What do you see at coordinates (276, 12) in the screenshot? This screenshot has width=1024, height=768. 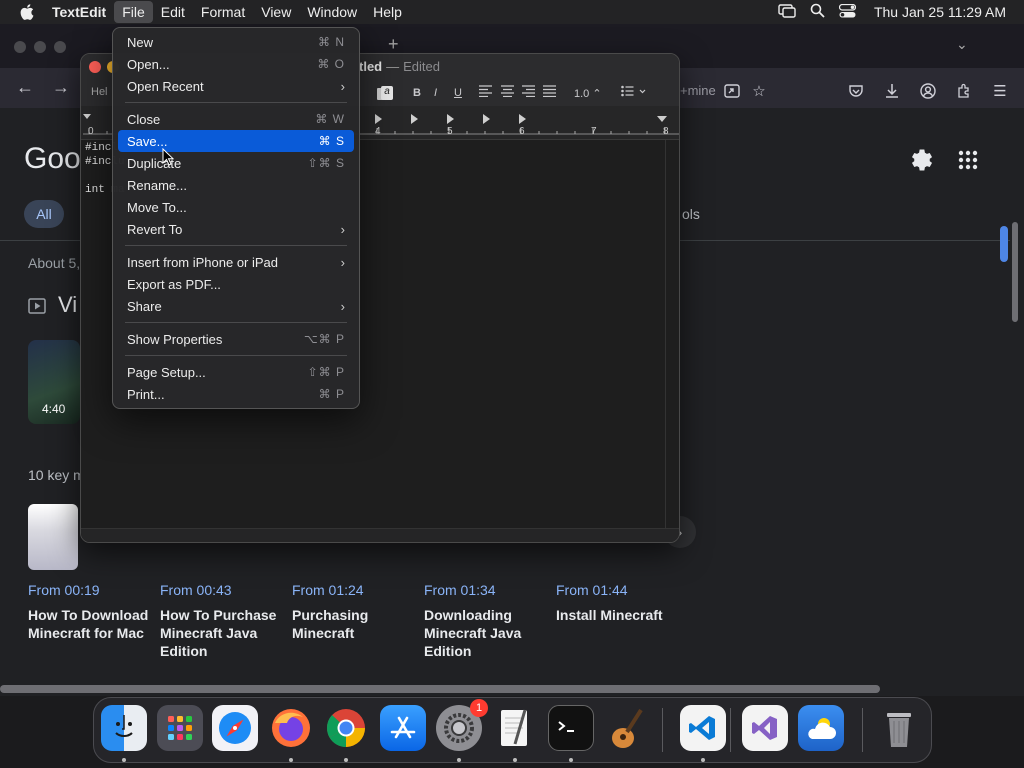 I see `menu-view: View` at bounding box center [276, 12].